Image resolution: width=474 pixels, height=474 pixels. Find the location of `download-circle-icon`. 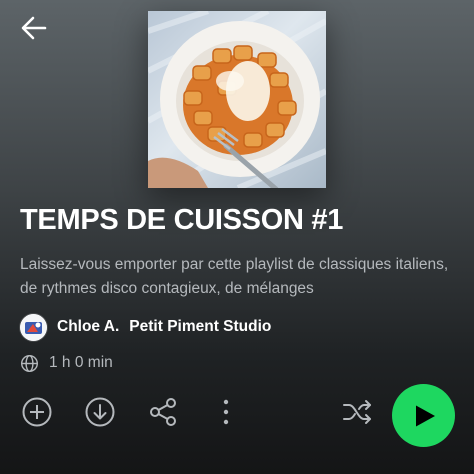

download-circle-icon is located at coordinates (100, 412).